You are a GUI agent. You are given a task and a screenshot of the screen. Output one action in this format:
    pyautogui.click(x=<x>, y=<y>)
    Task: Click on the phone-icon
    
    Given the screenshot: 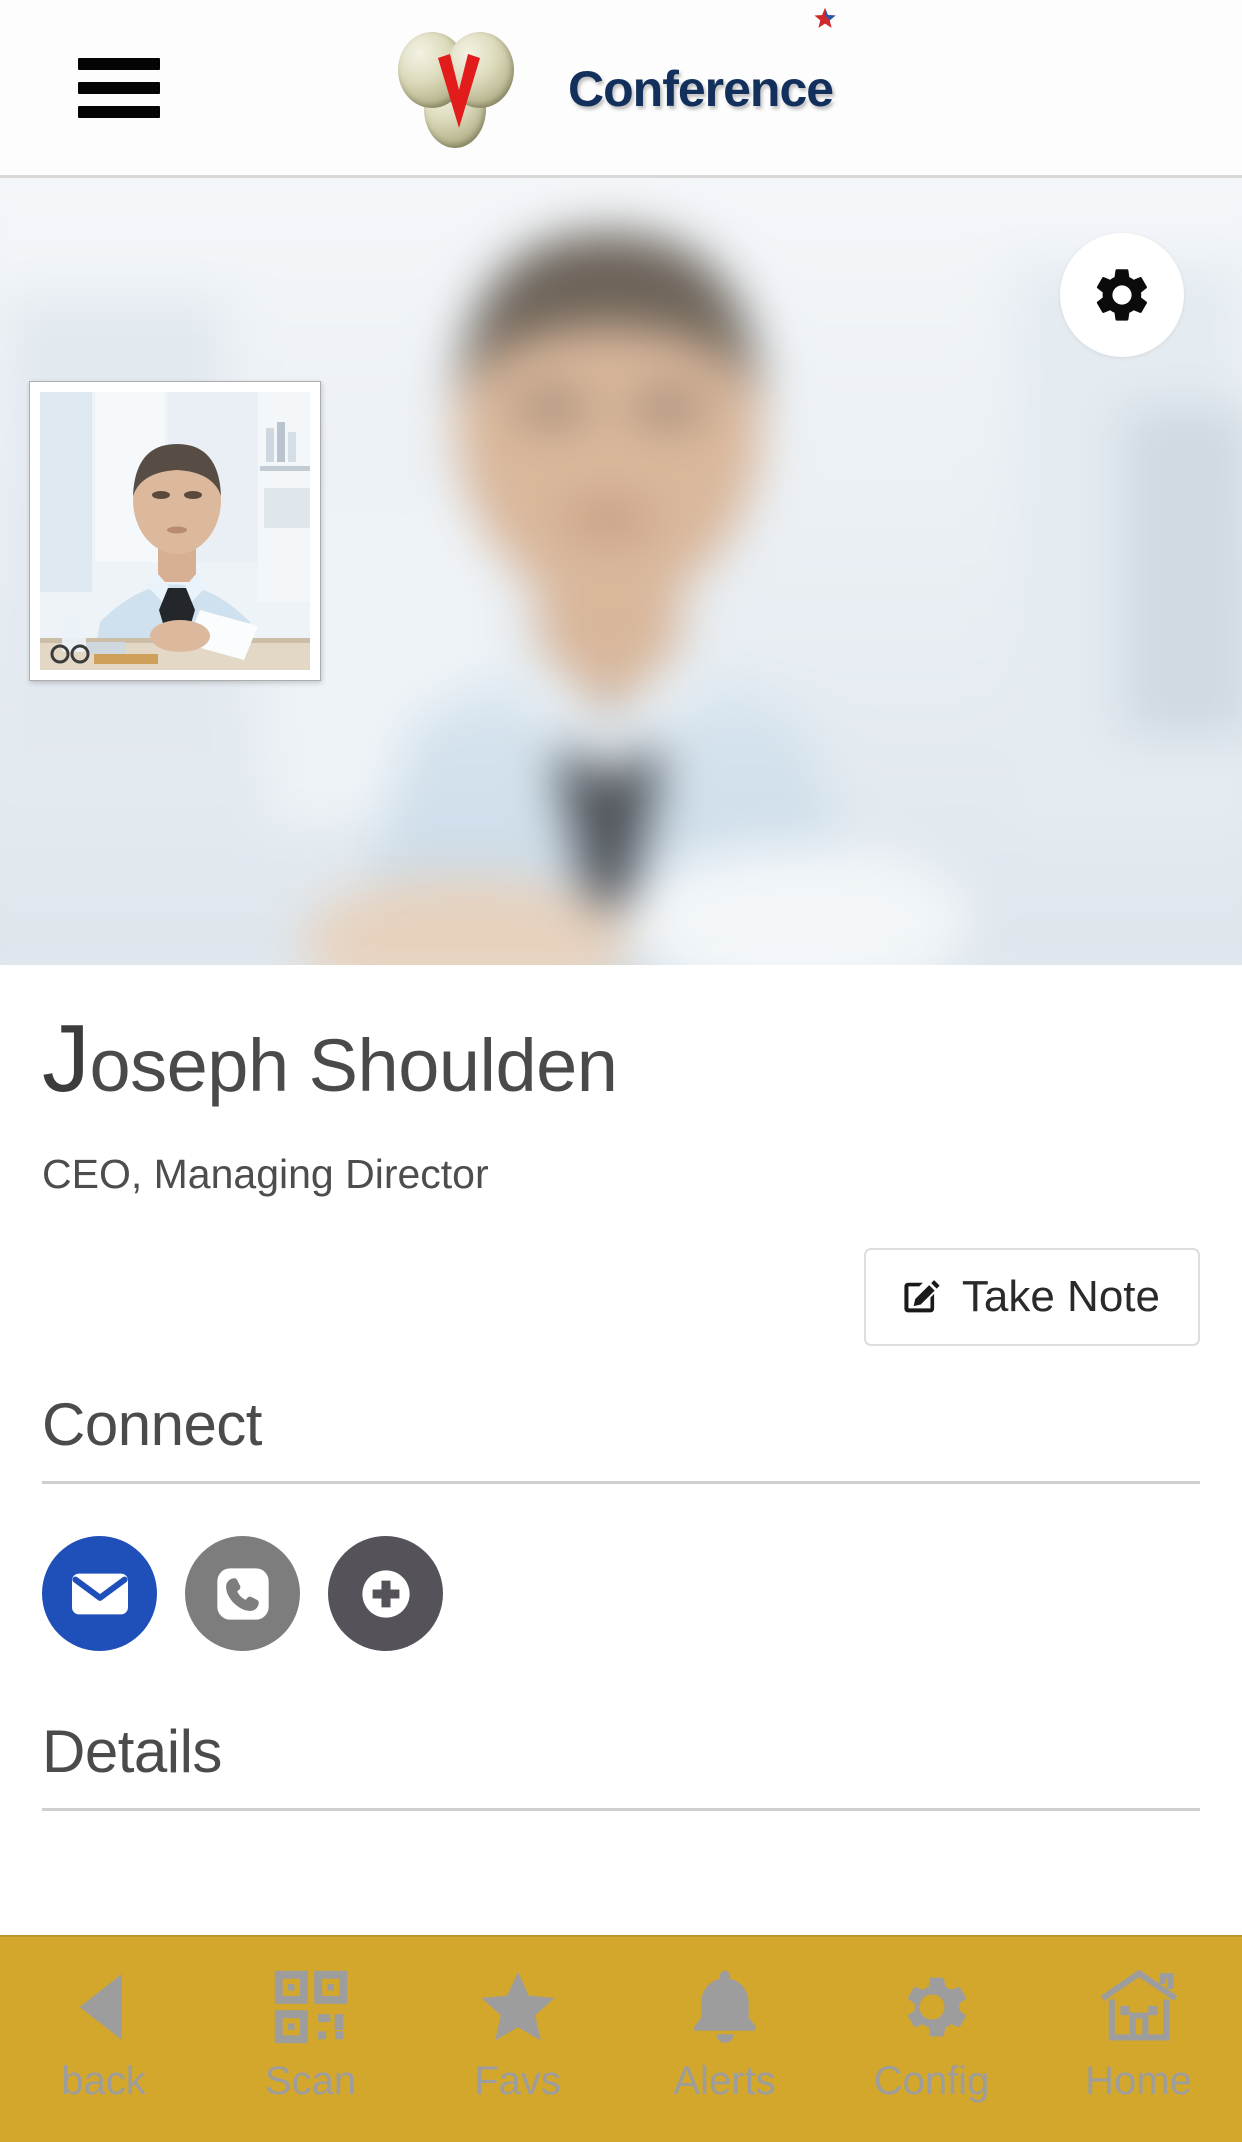 What is the action you would take?
    pyautogui.click(x=242, y=1593)
    